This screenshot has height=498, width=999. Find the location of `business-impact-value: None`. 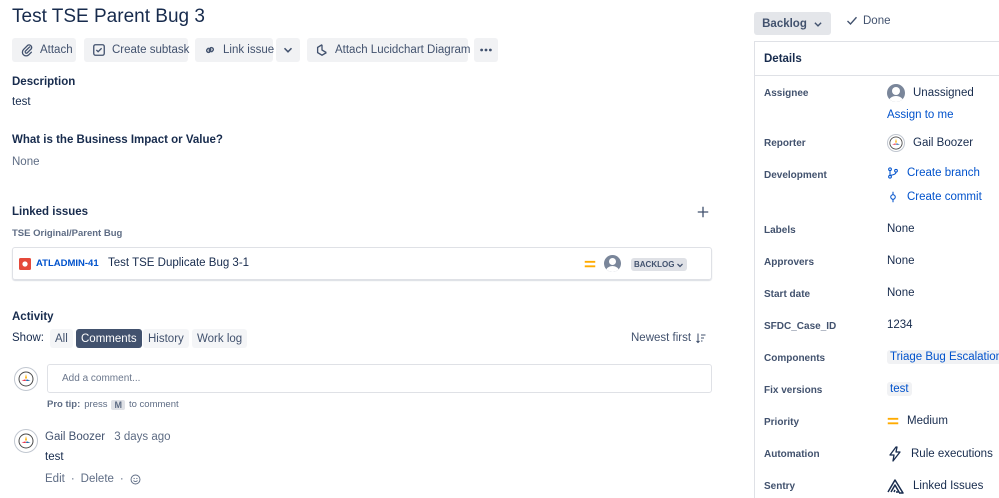

business-impact-value: None is located at coordinates (26, 162).